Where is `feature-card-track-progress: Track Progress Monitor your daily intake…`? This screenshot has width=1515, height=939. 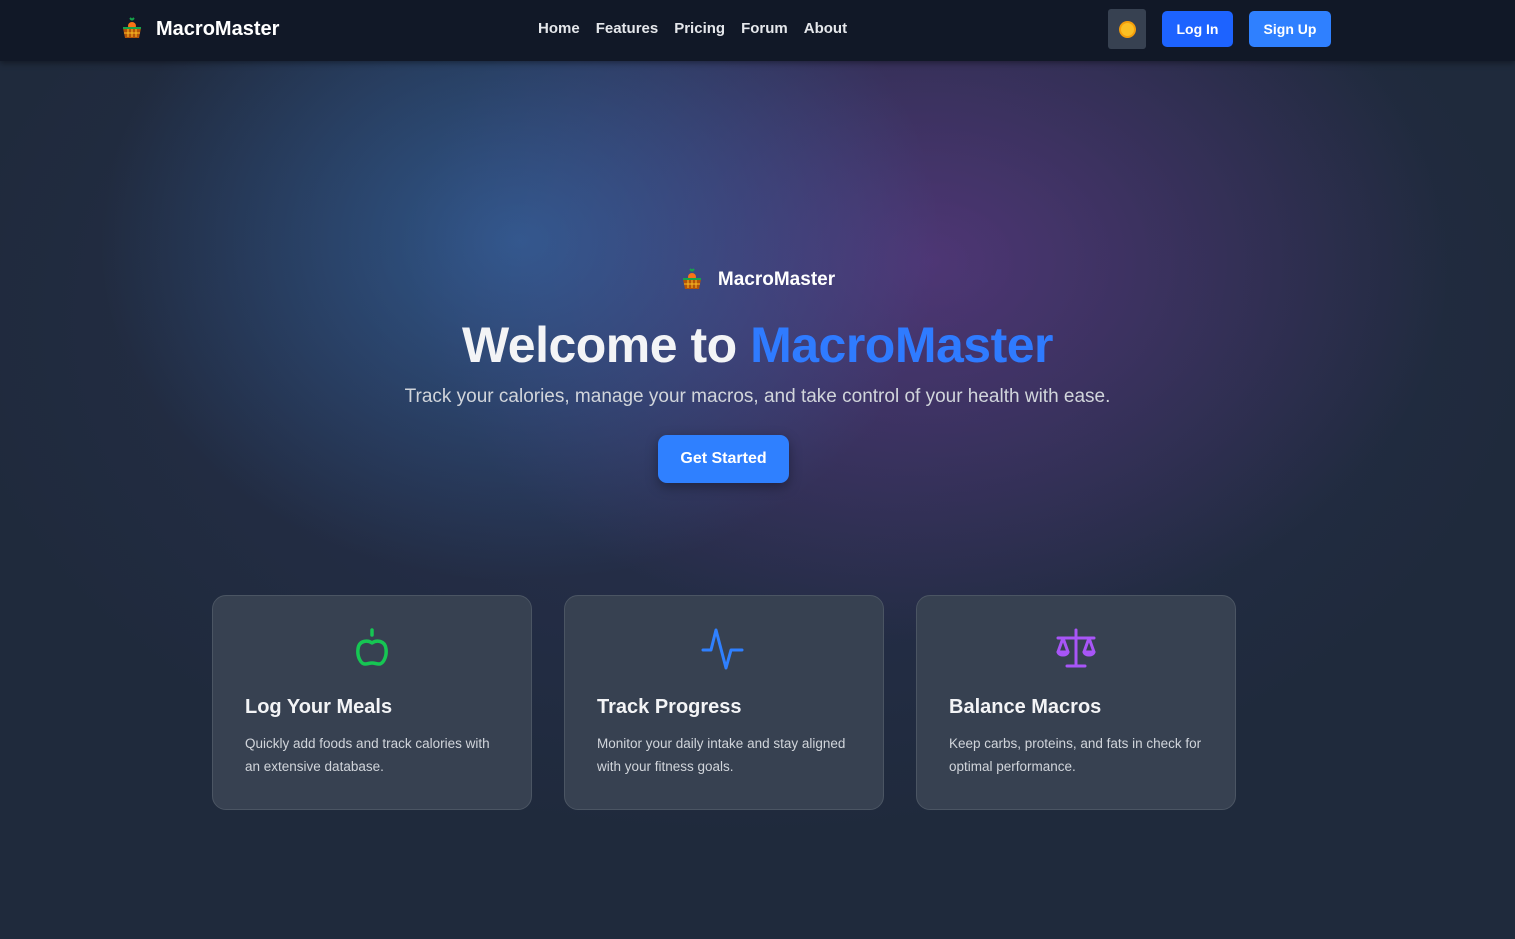
feature-card-track-progress: Track Progress Monitor your daily intake… is located at coordinates (724, 702).